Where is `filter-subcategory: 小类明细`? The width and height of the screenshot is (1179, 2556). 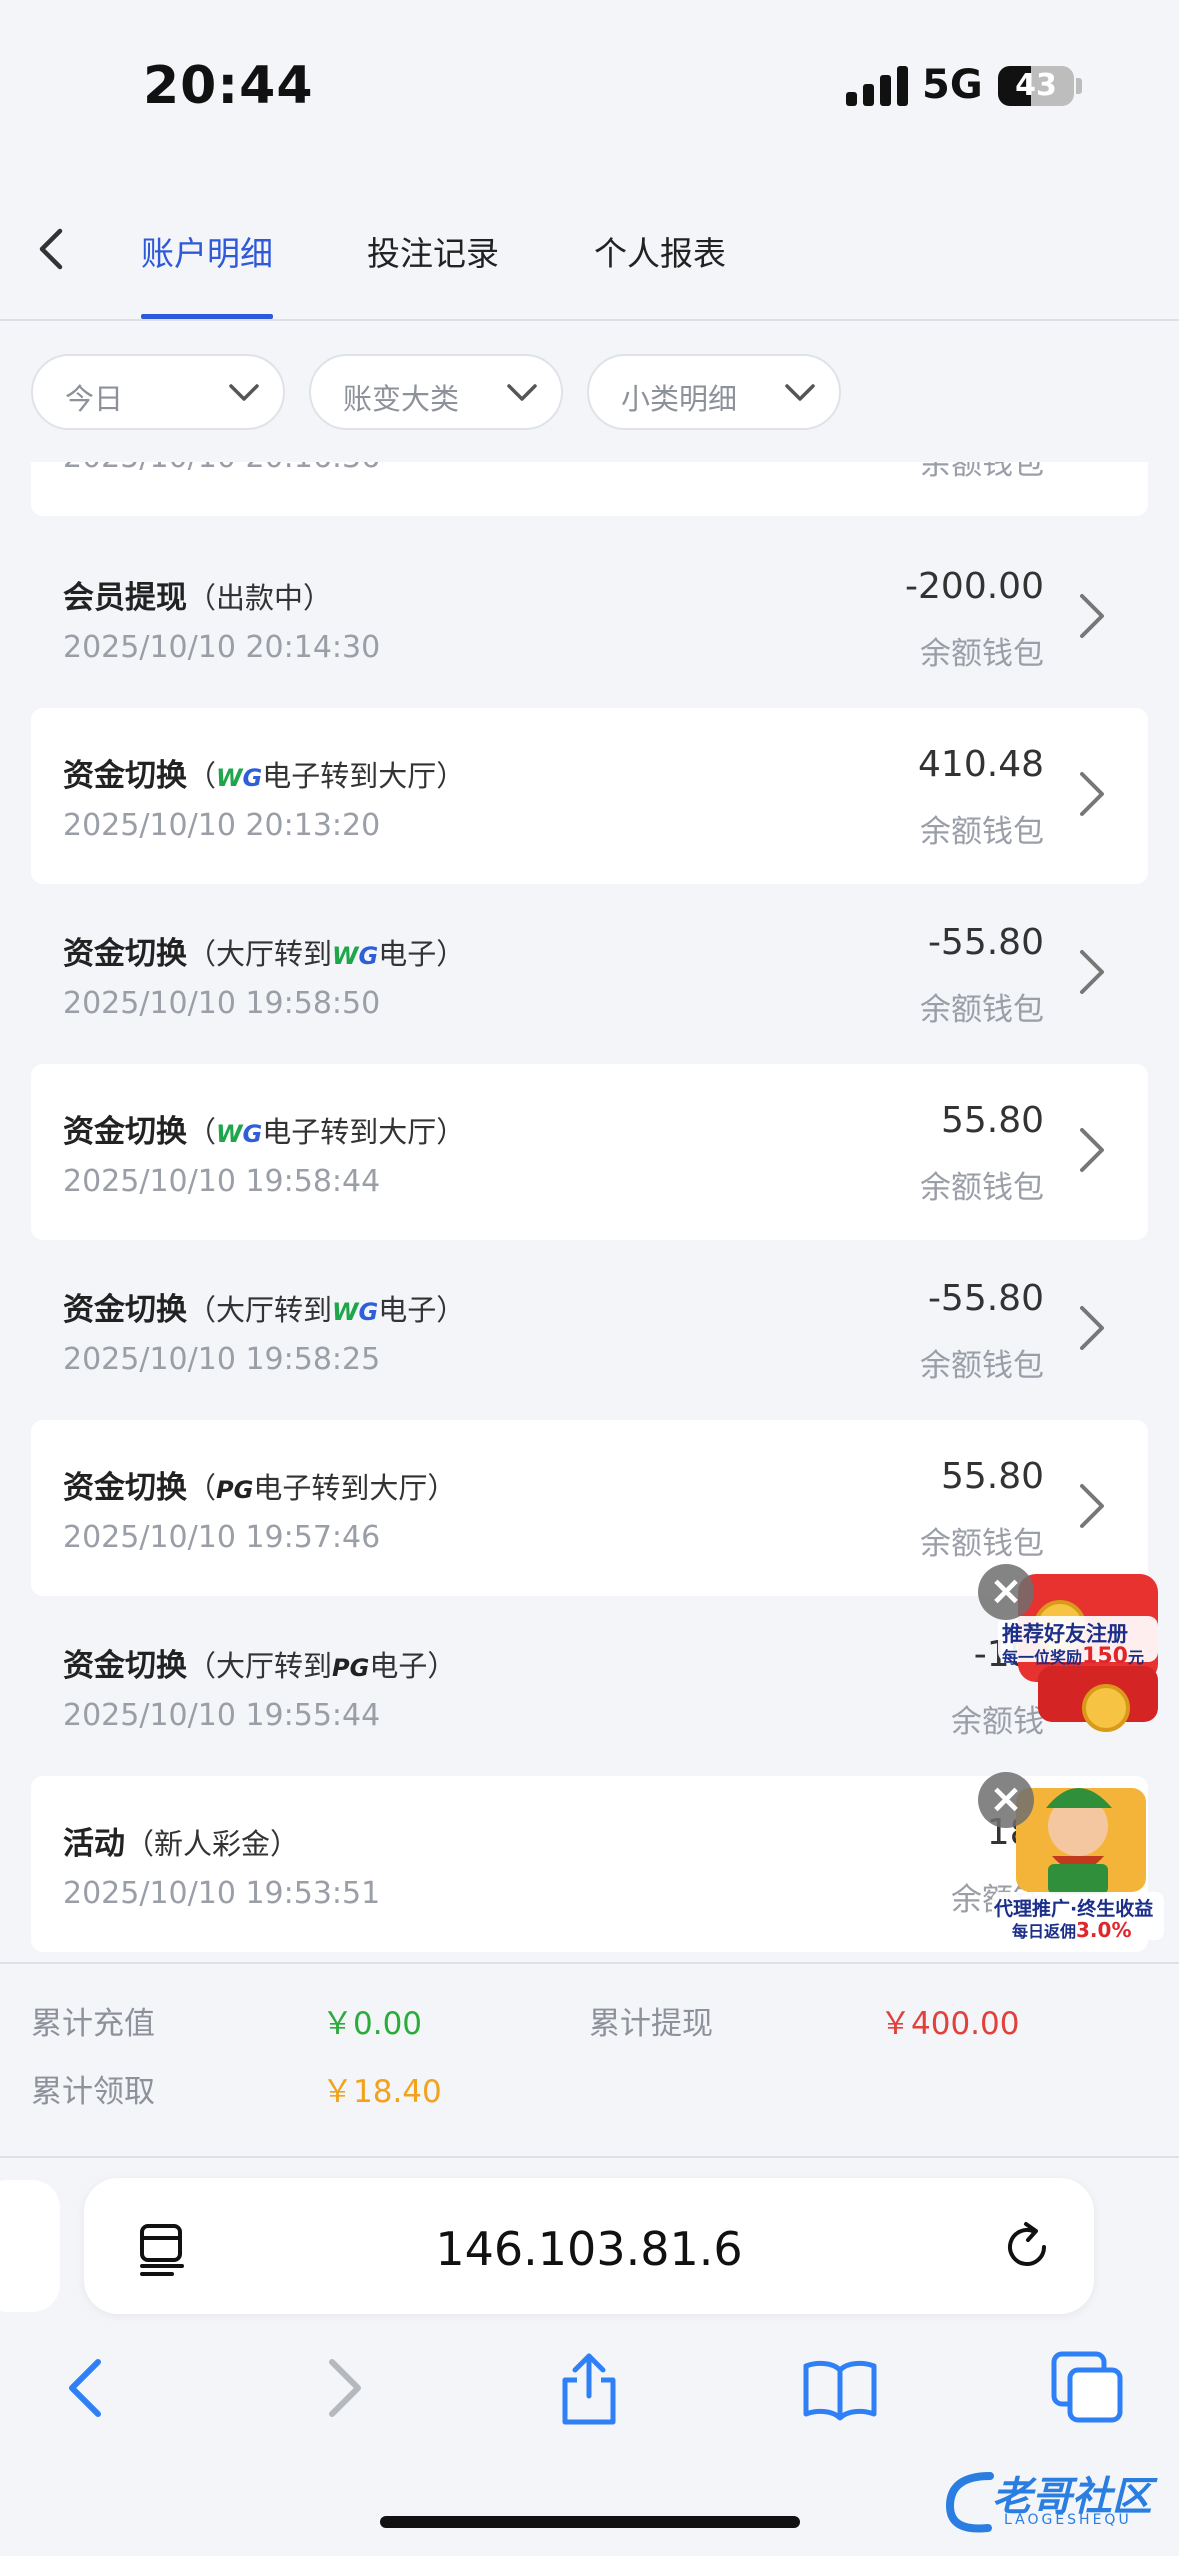 filter-subcategory: 小类明细 is located at coordinates (714, 392).